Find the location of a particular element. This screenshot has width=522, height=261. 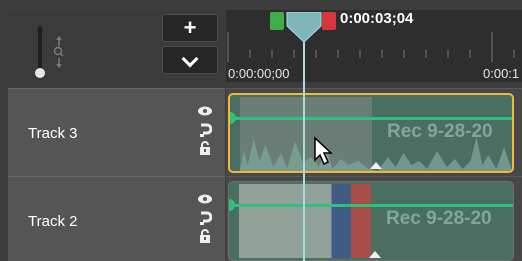

ruler-label-start: 0:00:00;00 is located at coordinates (259, 73).